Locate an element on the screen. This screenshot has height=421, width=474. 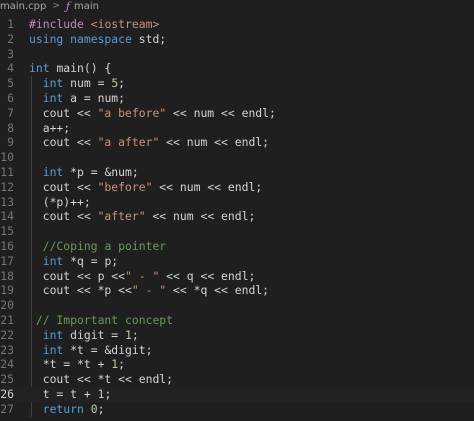
line-number: 7 is located at coordinates (10, 112).